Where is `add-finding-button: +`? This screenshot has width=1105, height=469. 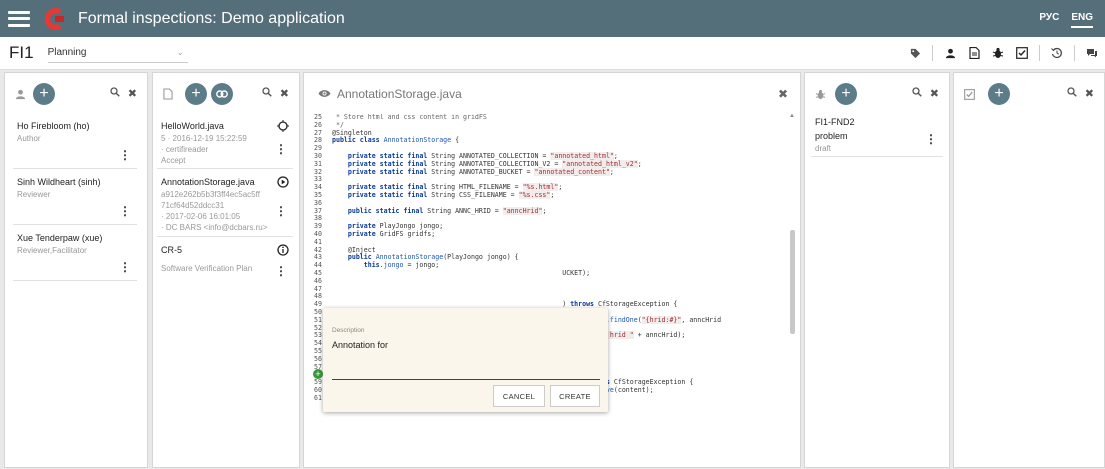 add-finding-button: + is located at coordinates (846, 94).